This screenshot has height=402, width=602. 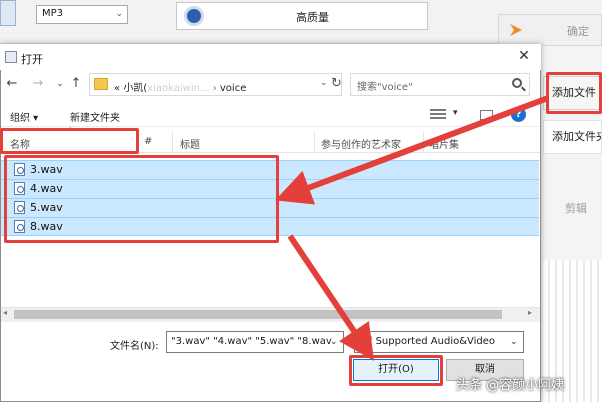 I want to click on search-placeholder: 搜索"voice", so click(x=385, y=87).